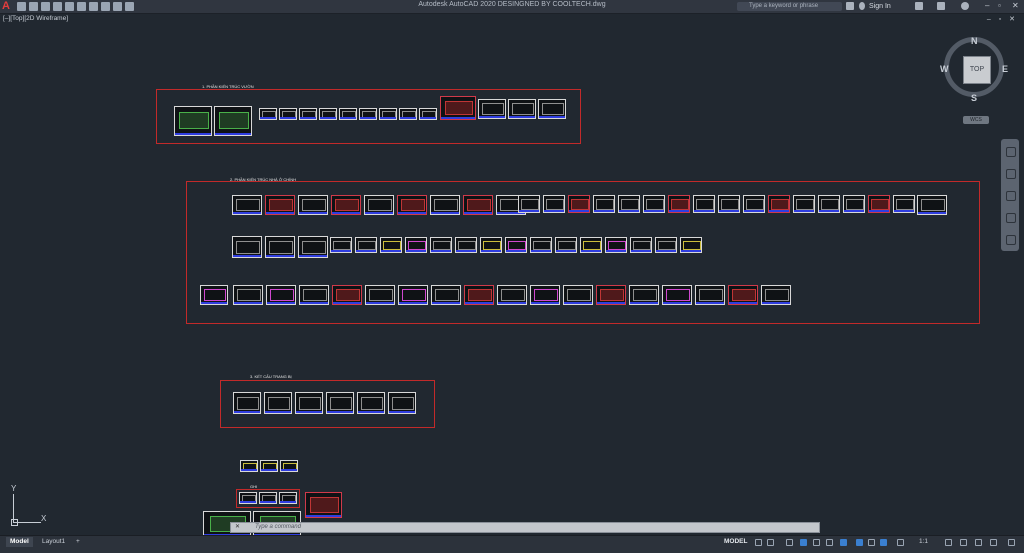  What do you see at coordinates (923, 541) in the screenshot?
I see `annotation-scale: 1:1` at bounding box center [923, 541].